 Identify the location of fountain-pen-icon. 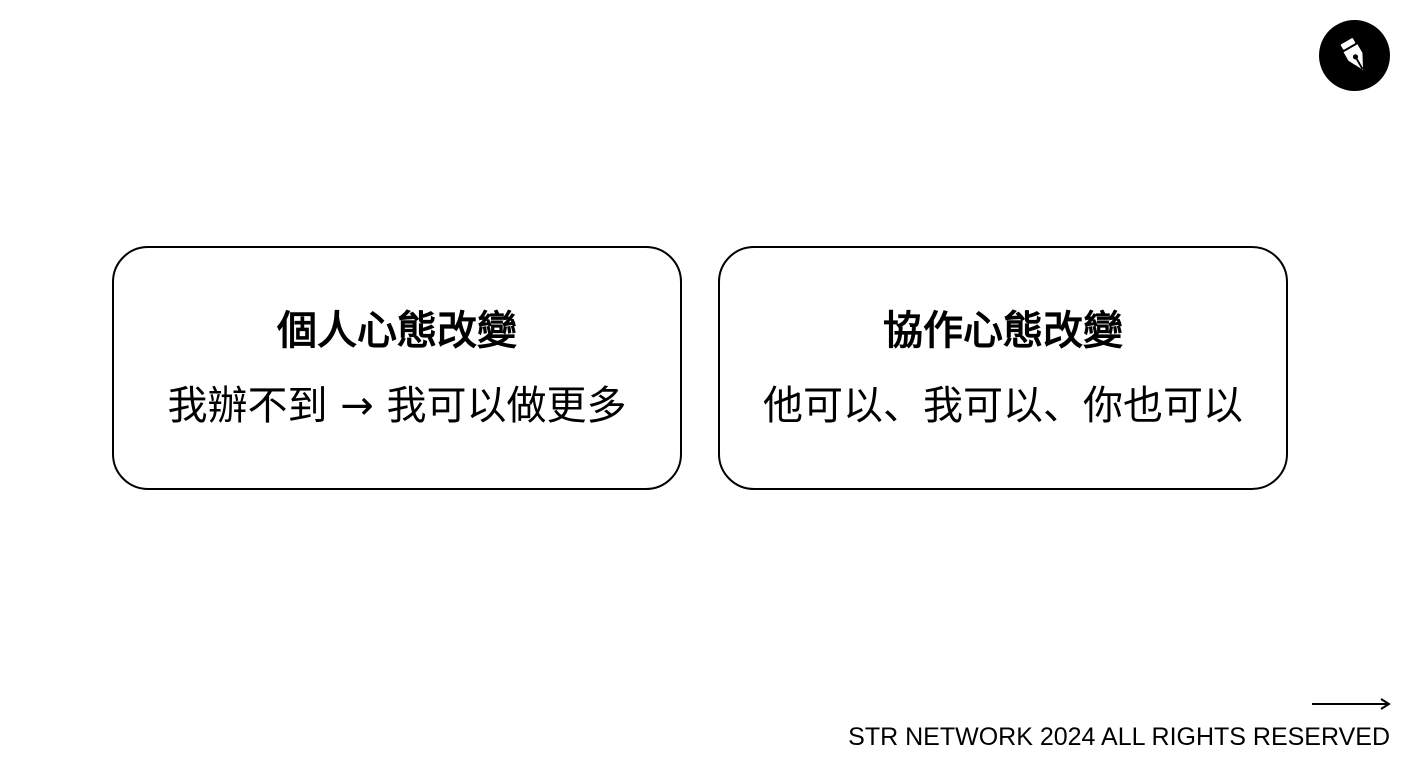
(1351, 53).